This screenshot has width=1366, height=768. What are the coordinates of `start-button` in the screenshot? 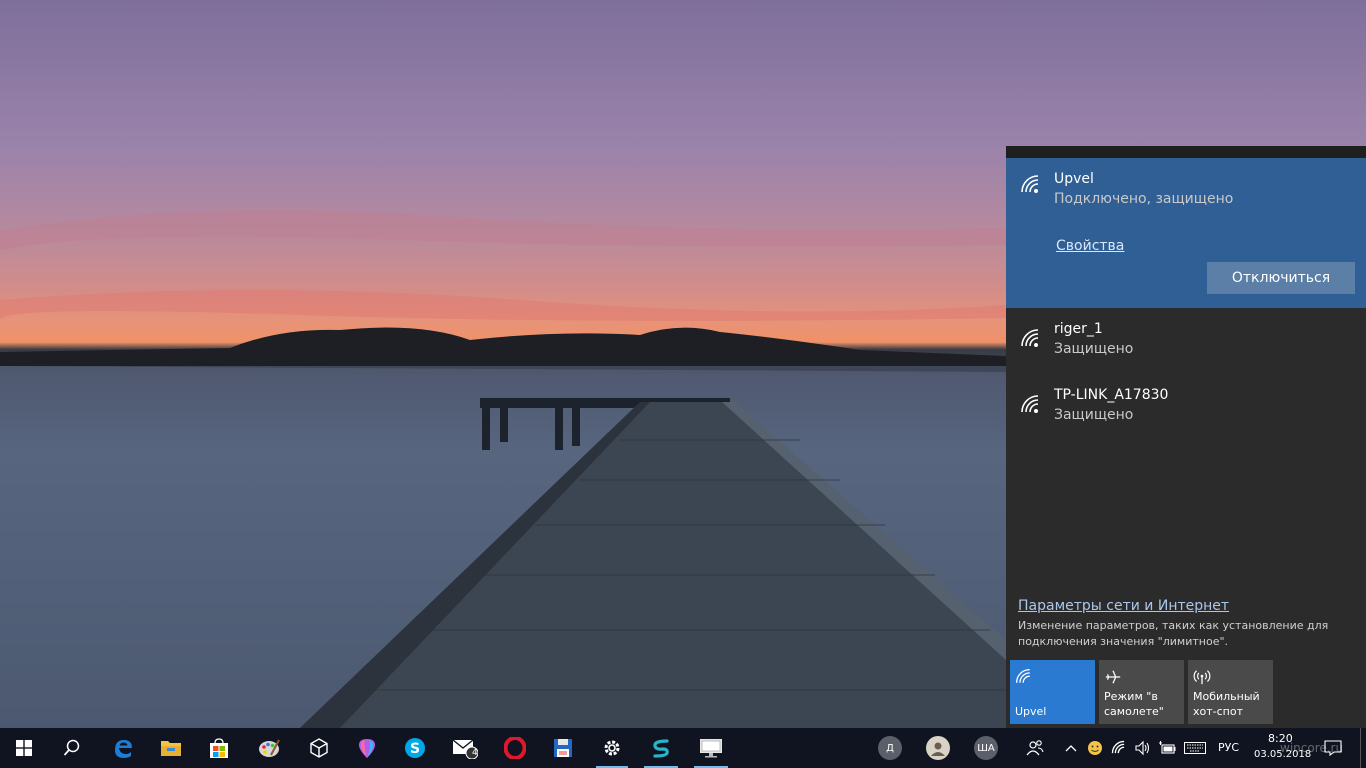 It's located at (24, 748).